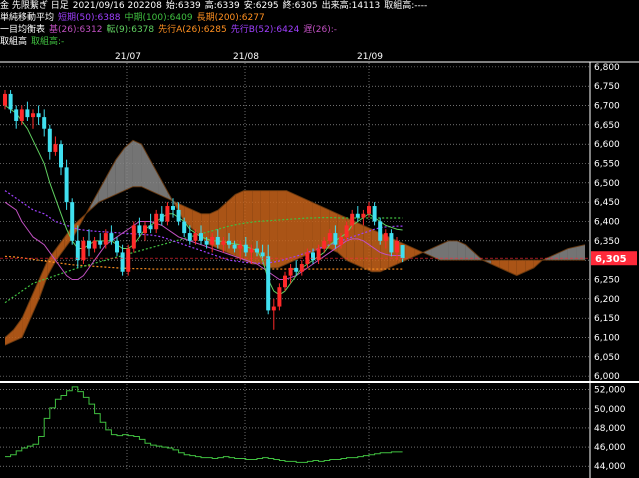 The width and height of the screenshot is (639, 478). What do you see at coordinates (607, 145) in the screenshot?
I see `y-tick-label: 6,600` at bounding box center [607, 145].